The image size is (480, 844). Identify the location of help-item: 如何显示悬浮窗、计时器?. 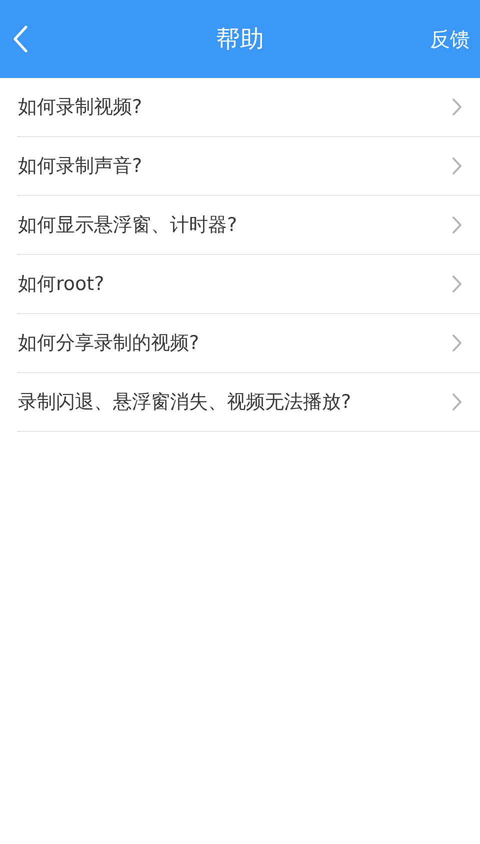
(128, 225).